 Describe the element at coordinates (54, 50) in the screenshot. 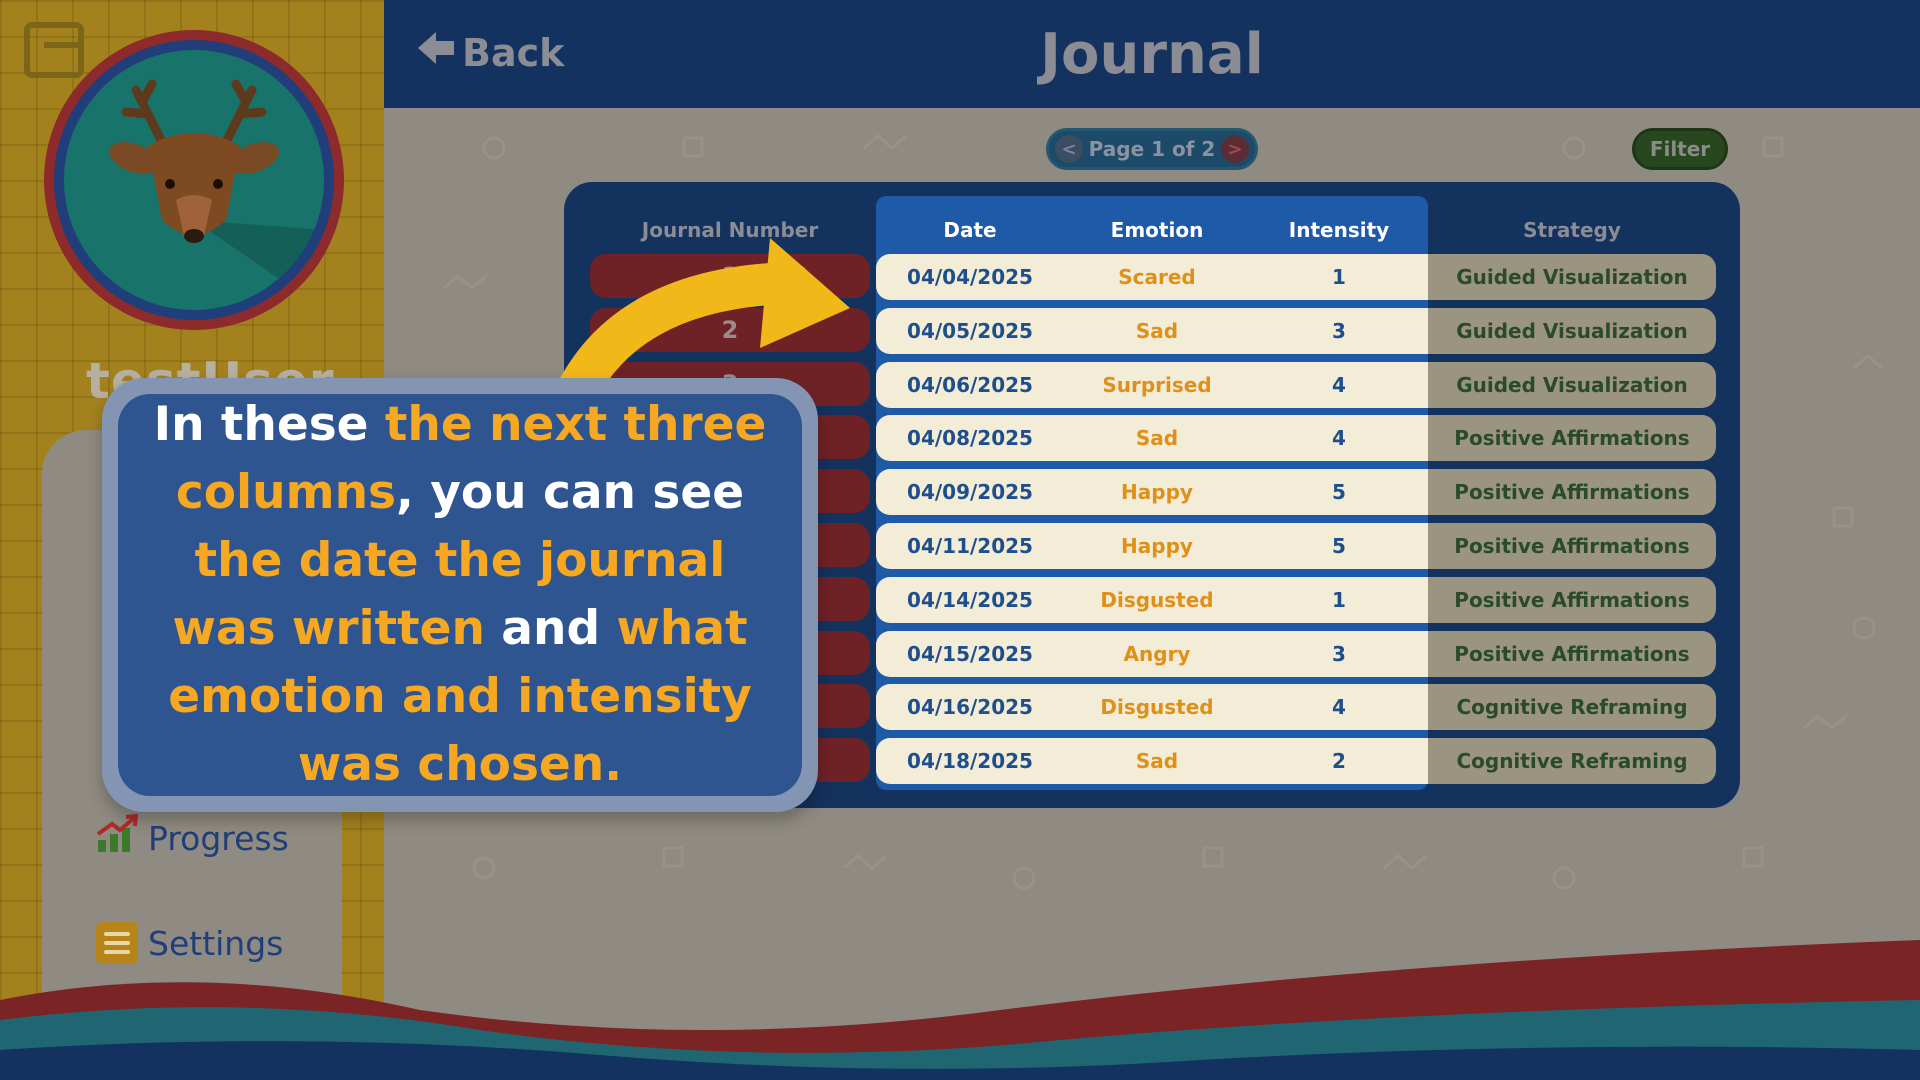

I see `logout-icon` at that location.